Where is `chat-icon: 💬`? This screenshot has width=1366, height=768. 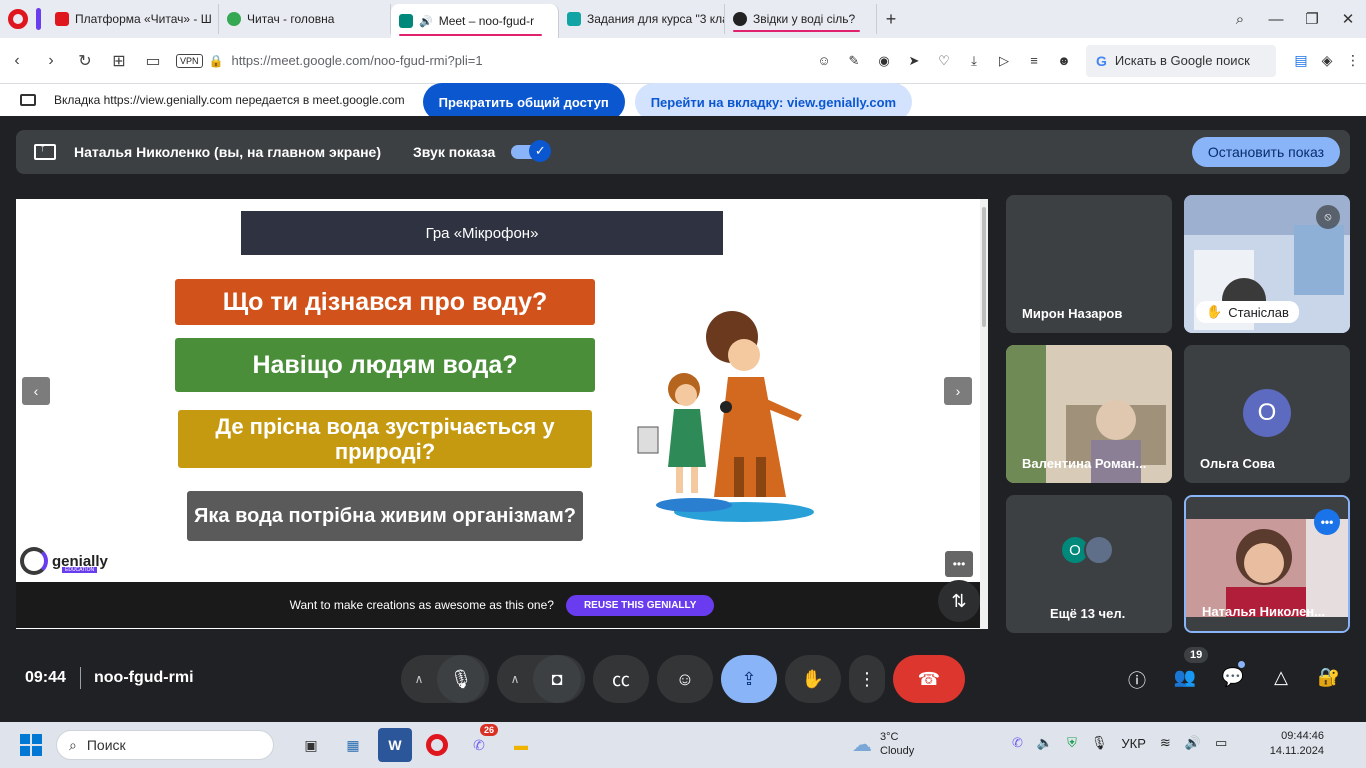
chat-icon: 💬 is located at coordinates (1233, 677).